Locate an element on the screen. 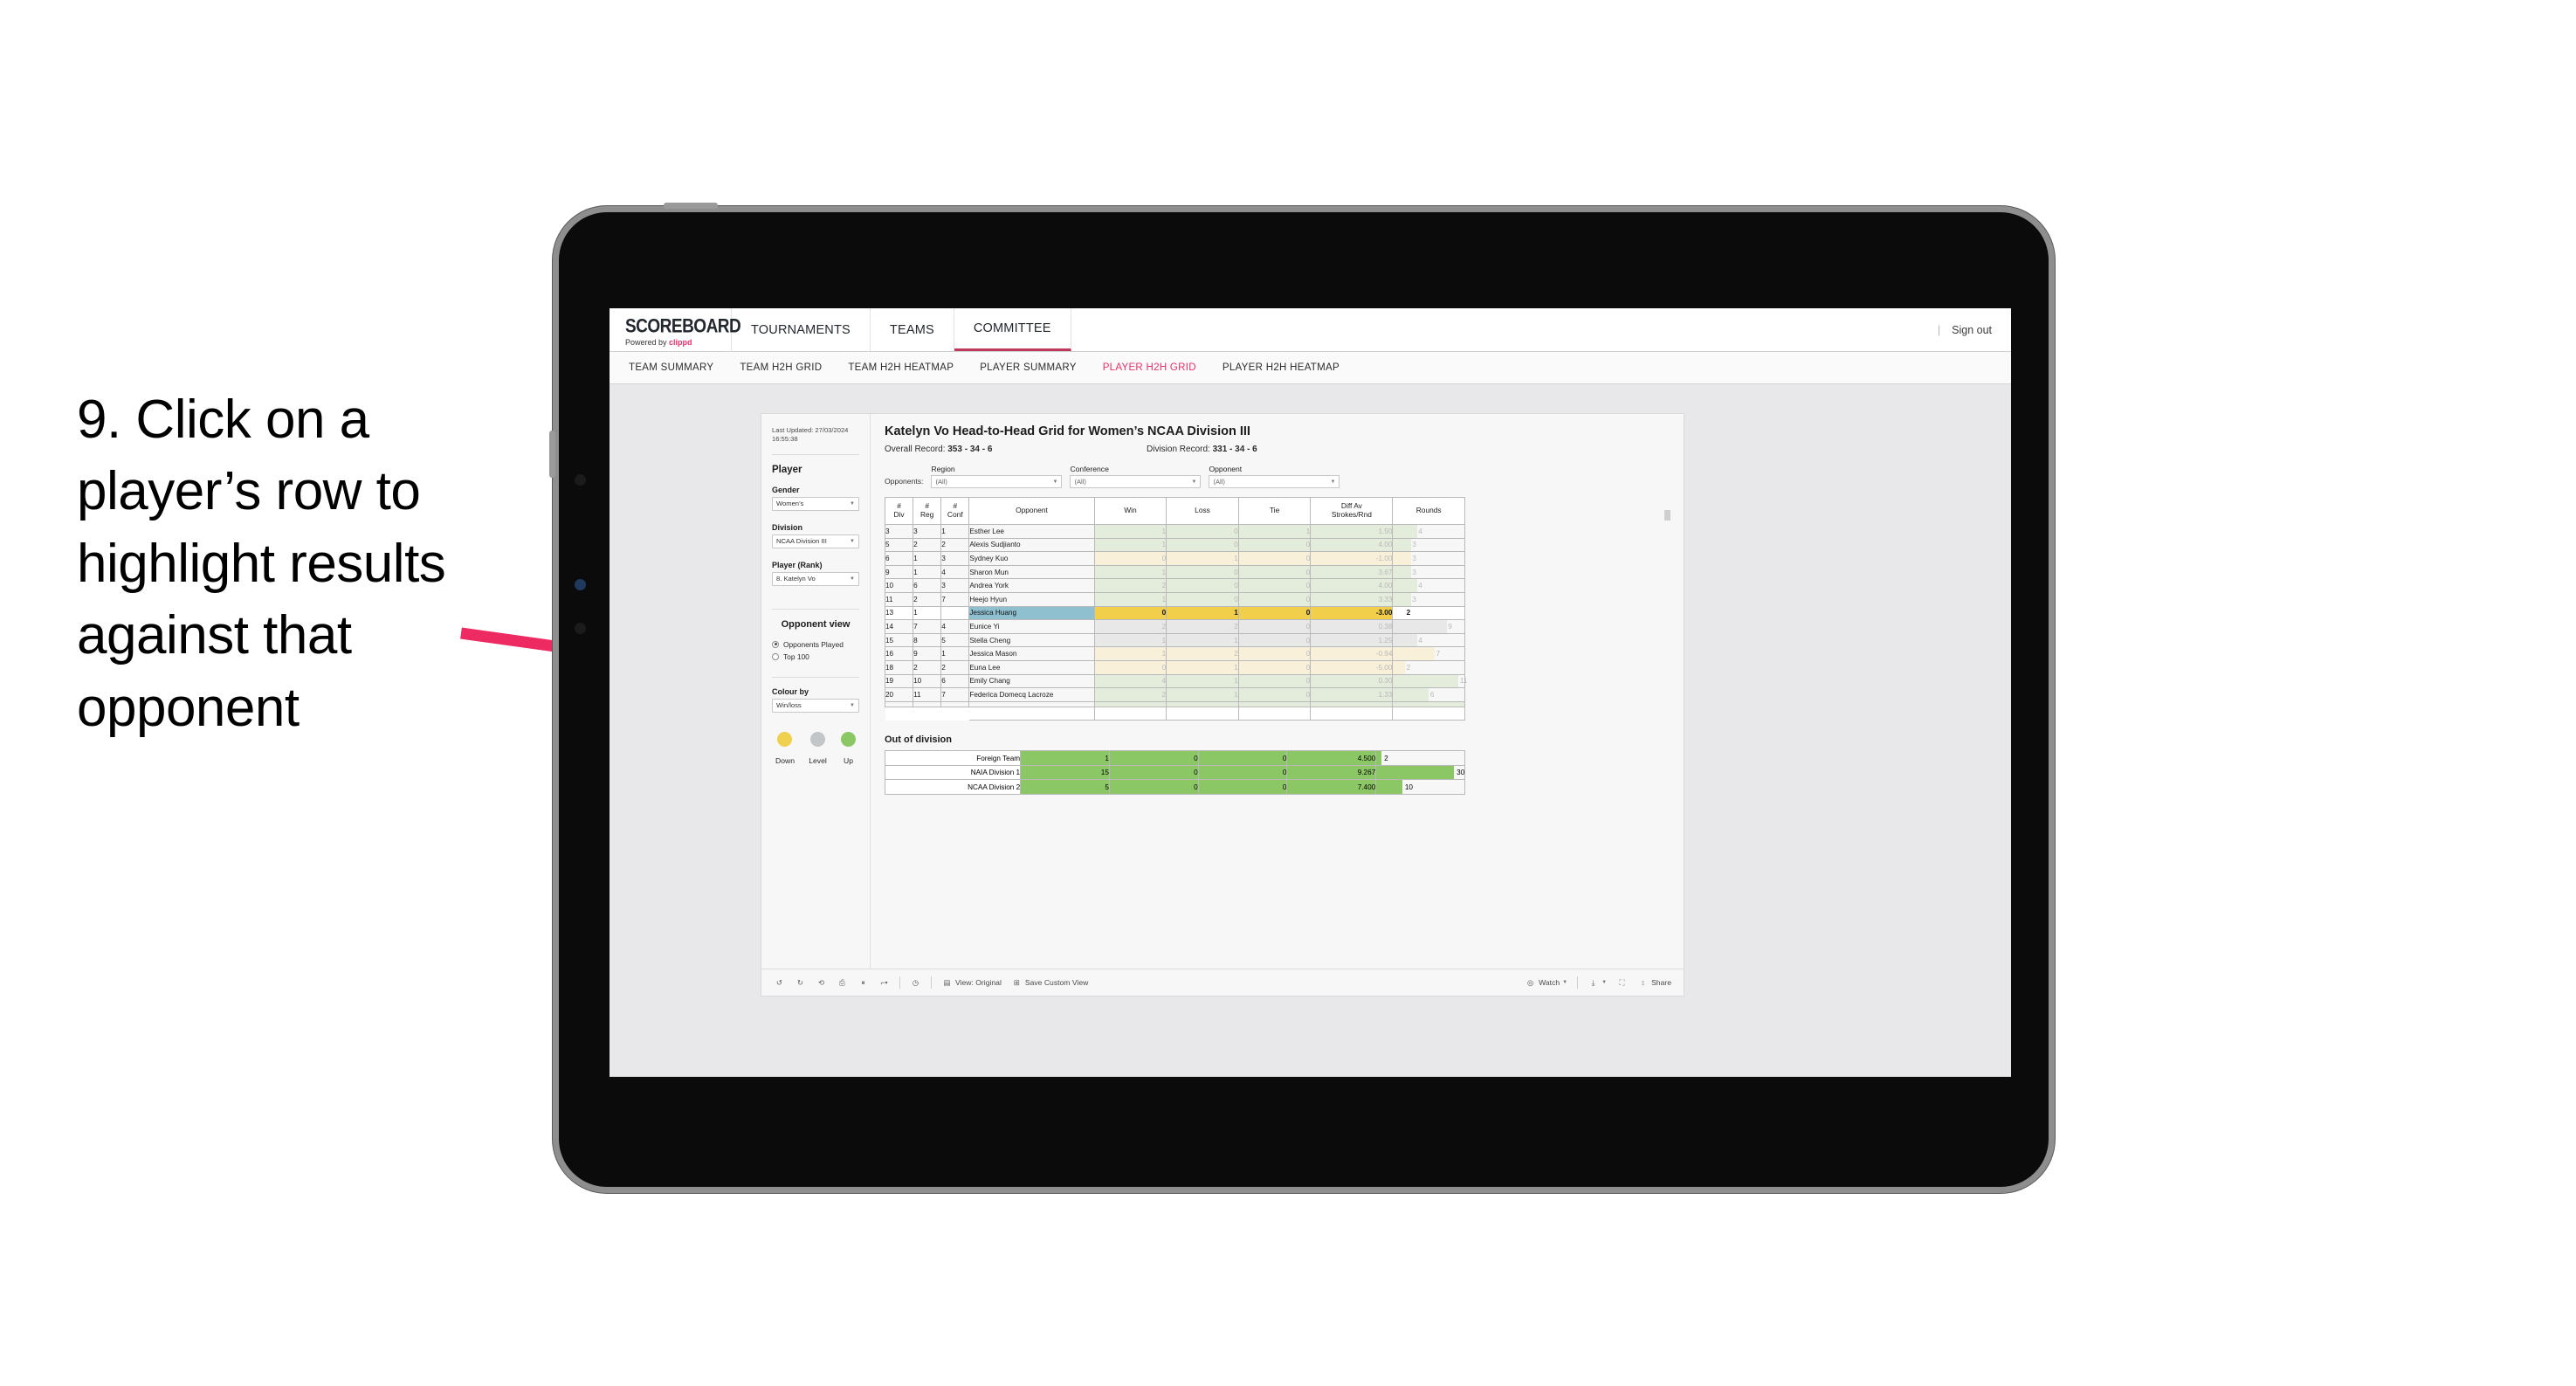 The height and width of the screenshot is (1386, 2576). revert-icon: ⟲ is located at coordinates (821, 983).